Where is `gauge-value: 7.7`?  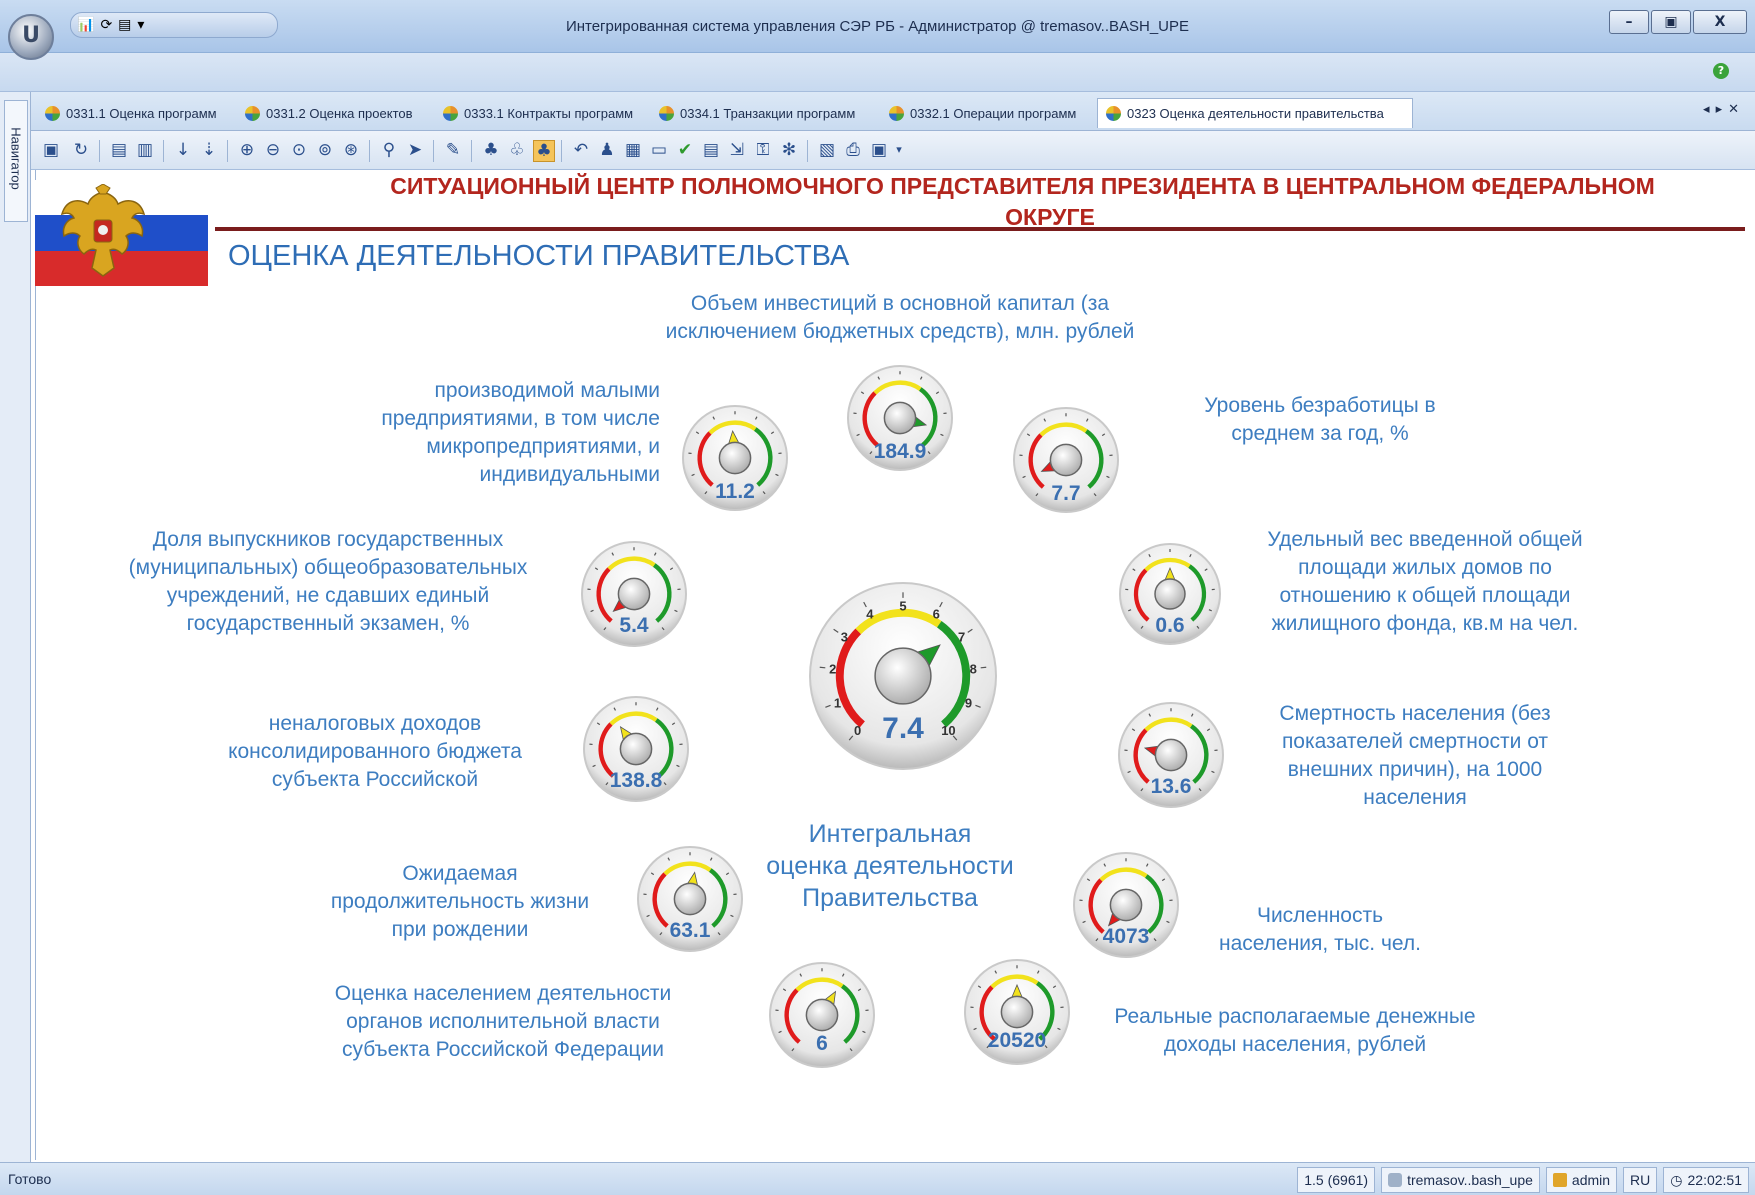 gauge-value: 7.7 is located at coordinates (1065, 493).